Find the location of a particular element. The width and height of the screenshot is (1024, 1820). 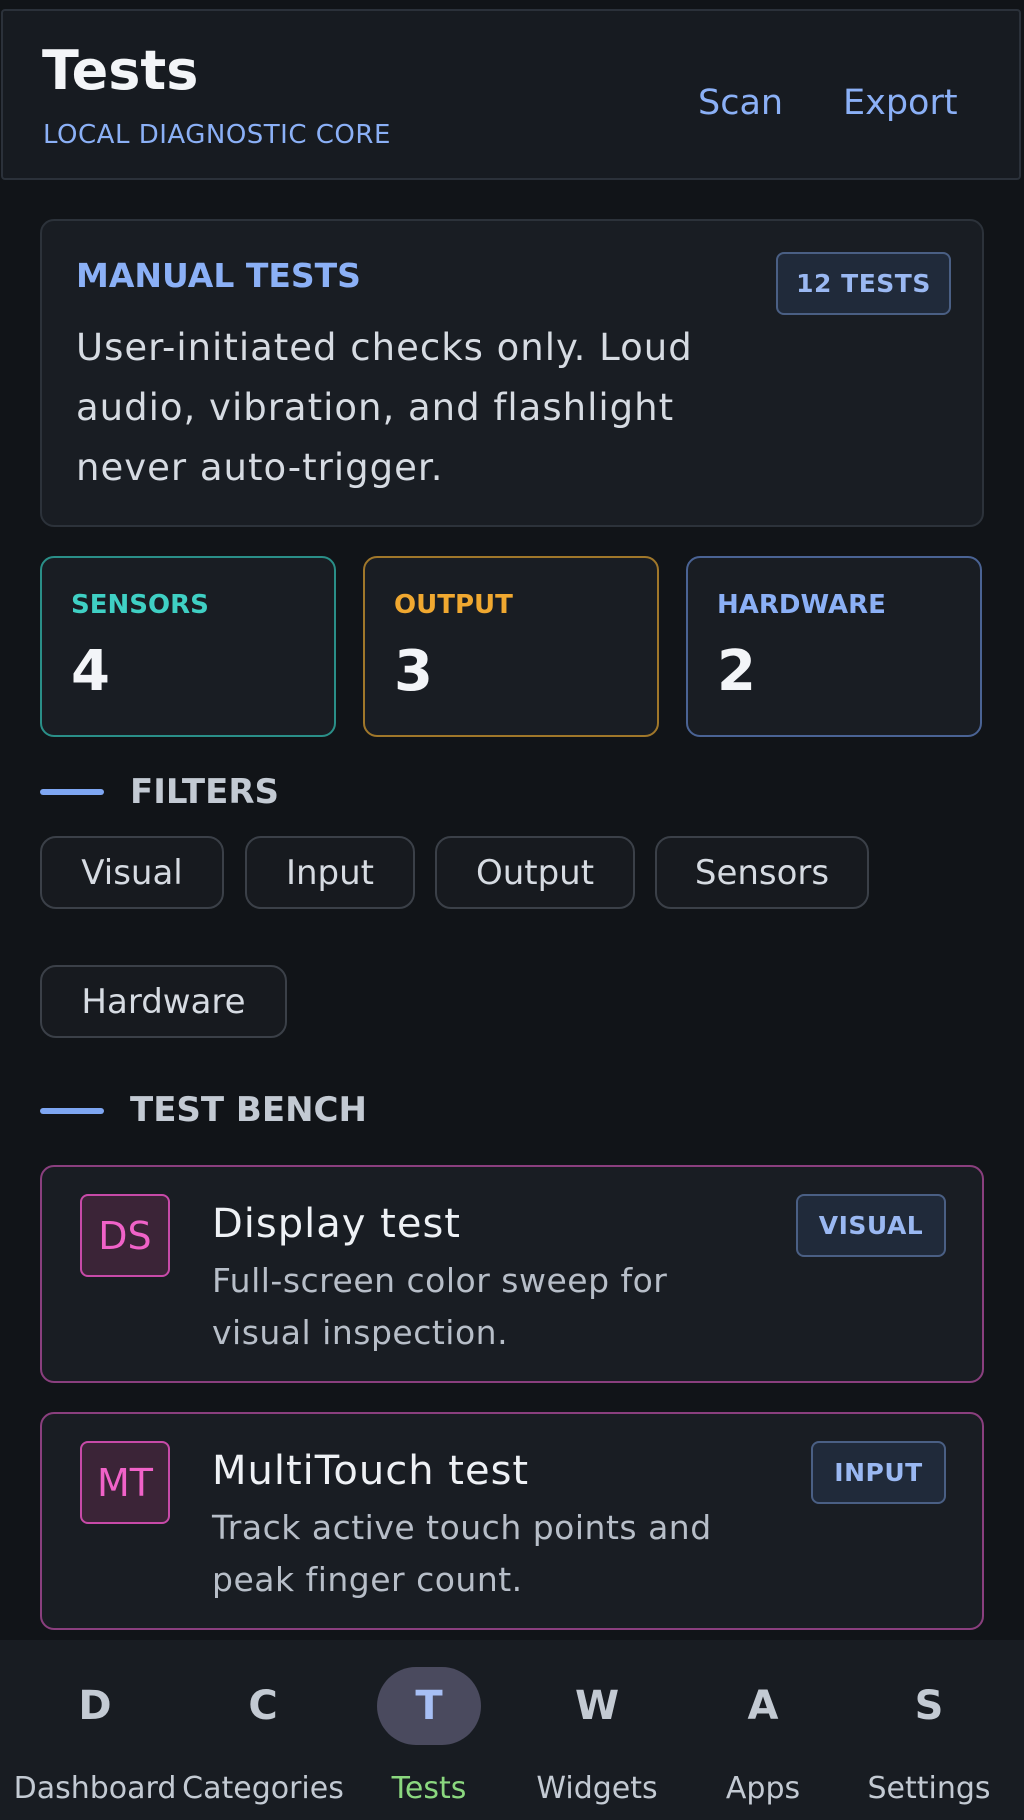

nav-item-settings: S Settings is located at coordinates (929, 1730).